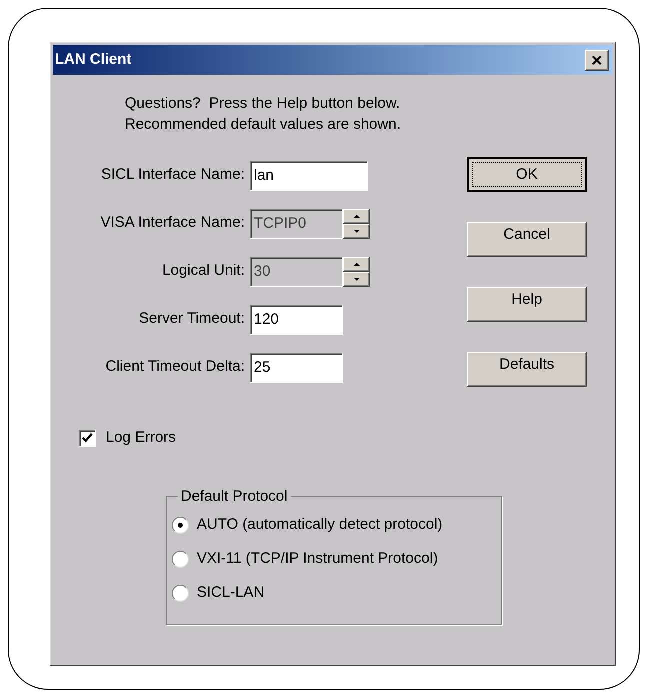 This screenshot has height=693, width=645. What do you see at coordinates (127, 438) in the screenshot?
I see `log-errors-checkbox: Log Errors` at bounding box center [127, 438].